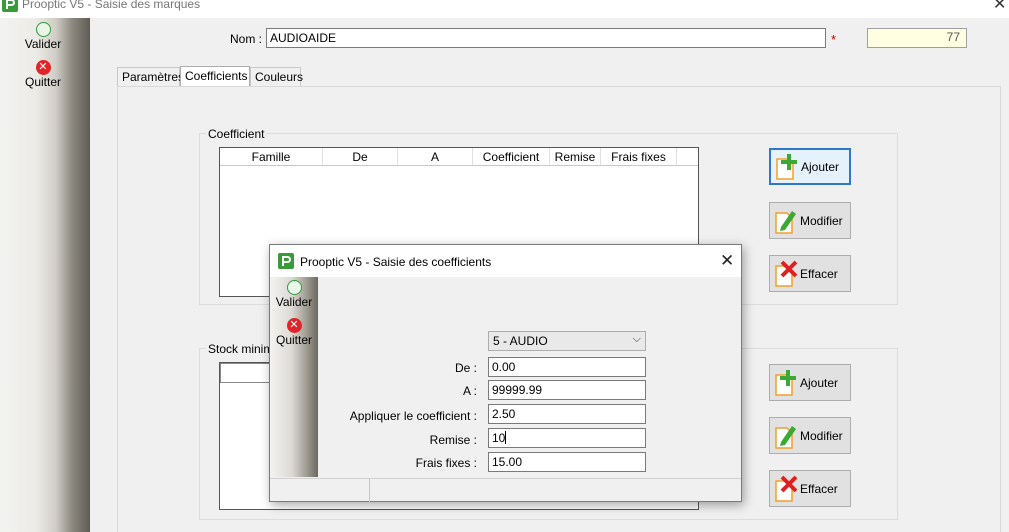  What do you see at coordinates (639, 156) in the screenshot?
I see `column-frais-fixes: Frais fixes` at bounding box center [639, 156].